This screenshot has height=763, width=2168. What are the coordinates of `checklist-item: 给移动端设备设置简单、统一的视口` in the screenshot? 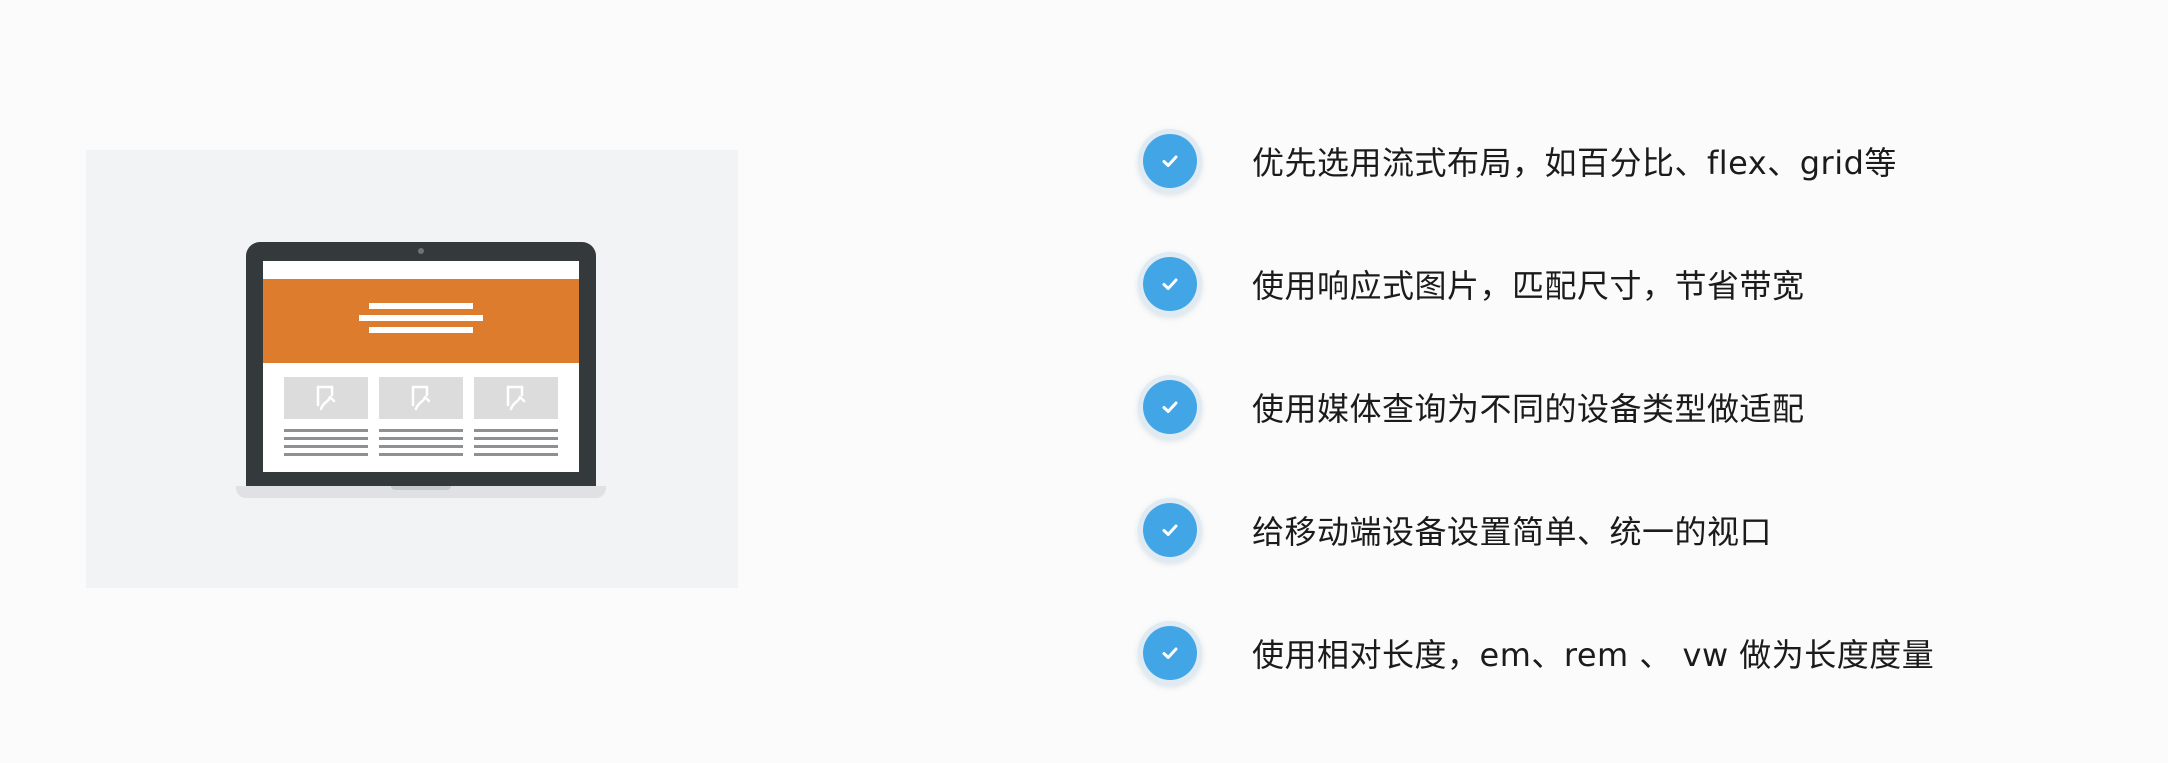 It's located at (1638, 530).